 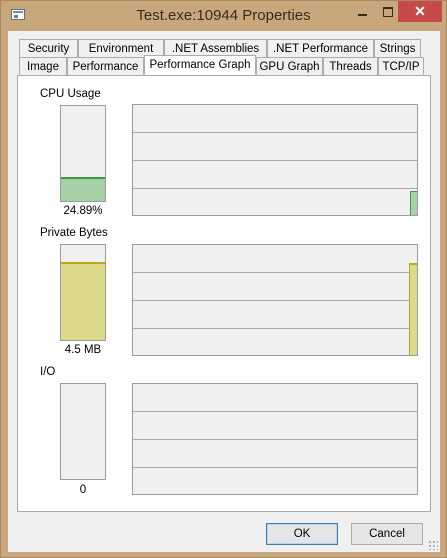 I want to click on io-meter, so click(x=83, y=431).